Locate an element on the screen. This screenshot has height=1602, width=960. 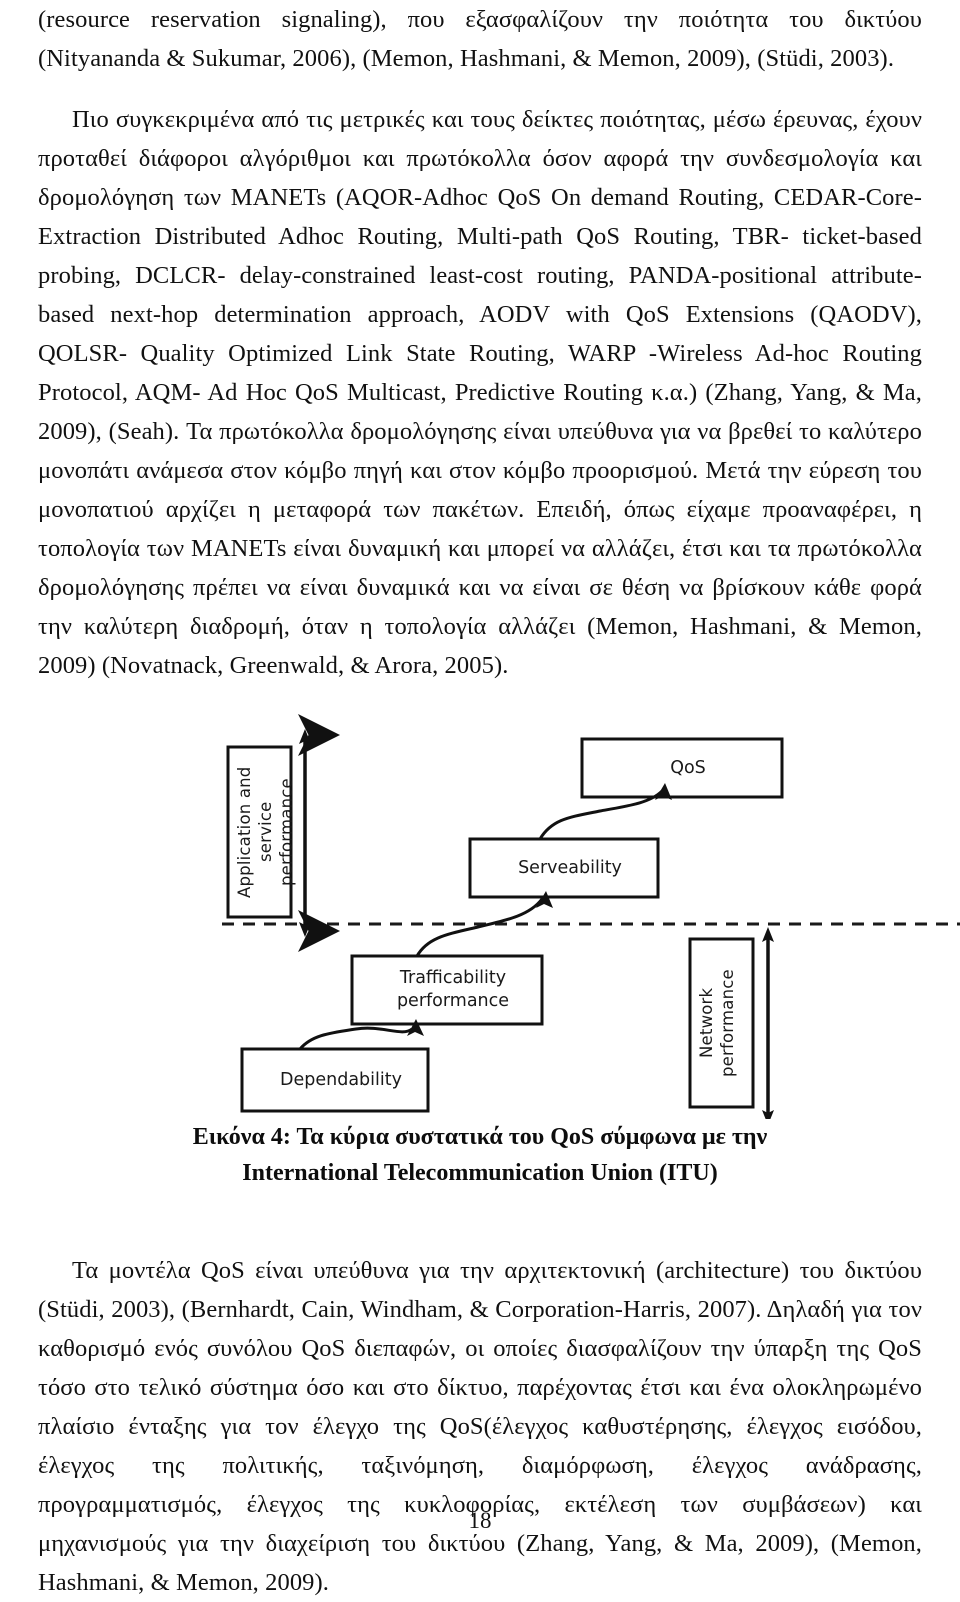
connector-trafficability-to-serveability is located at coordinates (479, 927).